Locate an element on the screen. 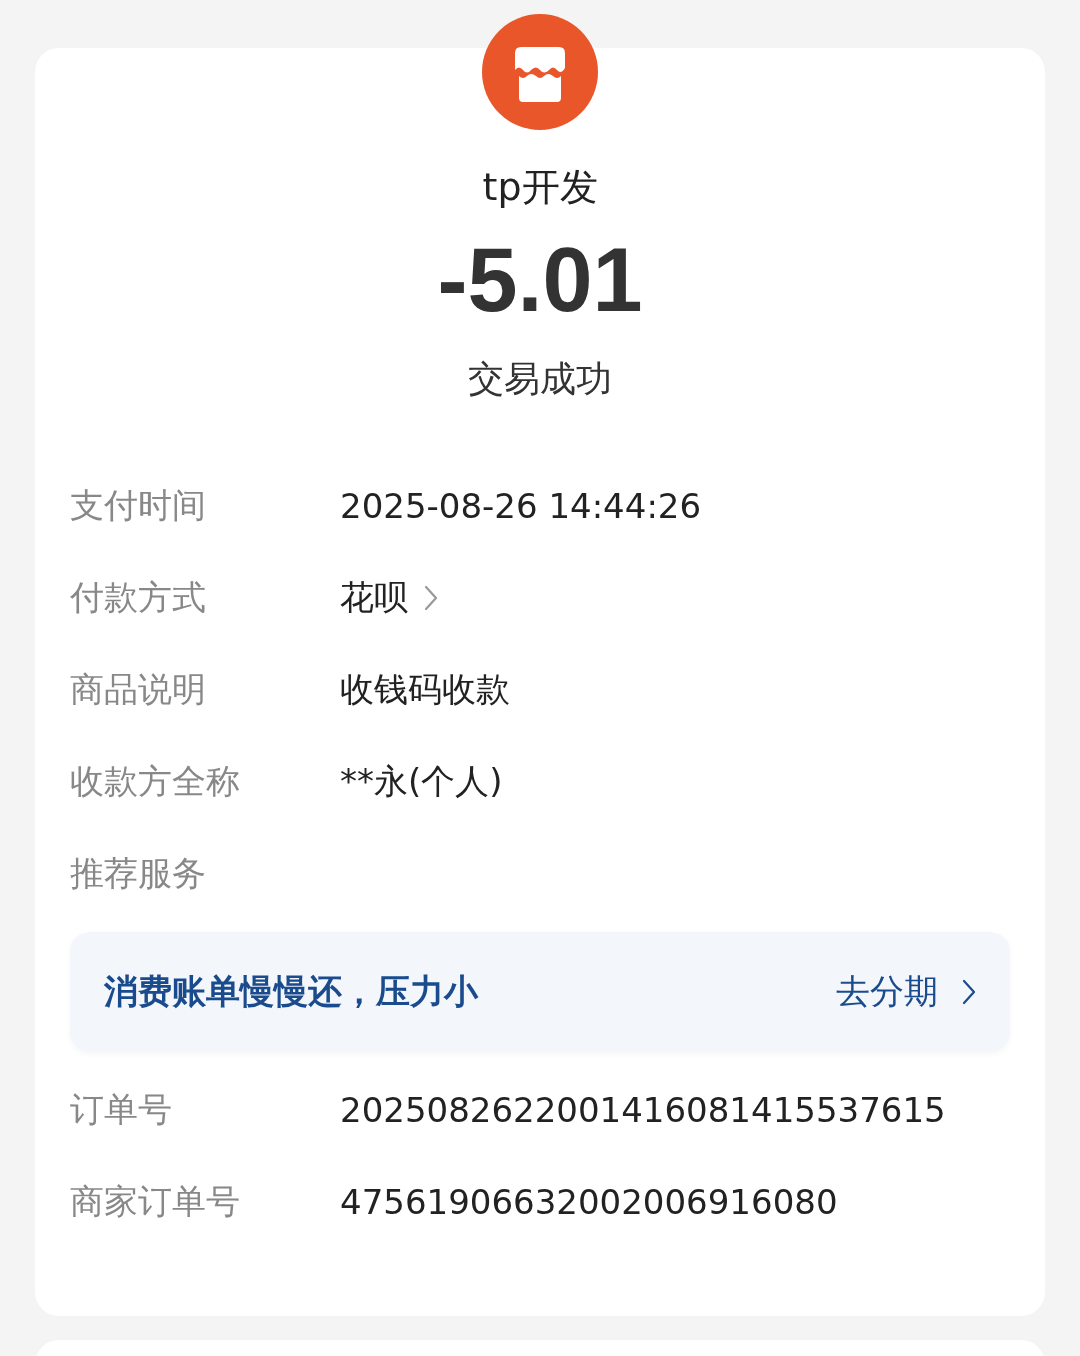 This screenshot has height=1356, width=1080. field-value: 47561906632002006916080 is located at coordinates (589, 1202).